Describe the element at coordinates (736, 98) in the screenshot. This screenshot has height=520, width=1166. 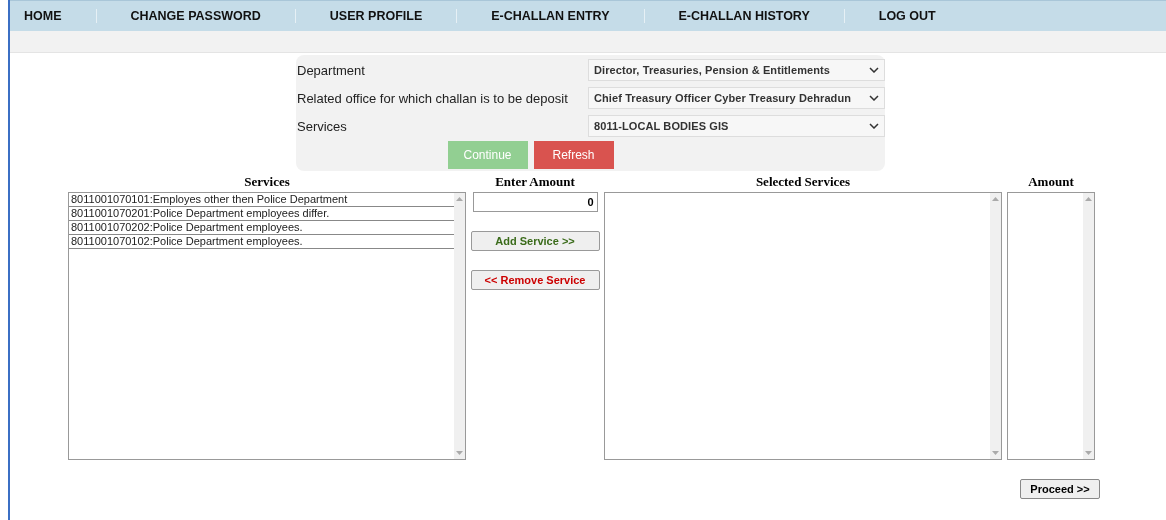
I see `dropdown: Chief Treasury Officer Cyber Treasury Dehradun` at that location.